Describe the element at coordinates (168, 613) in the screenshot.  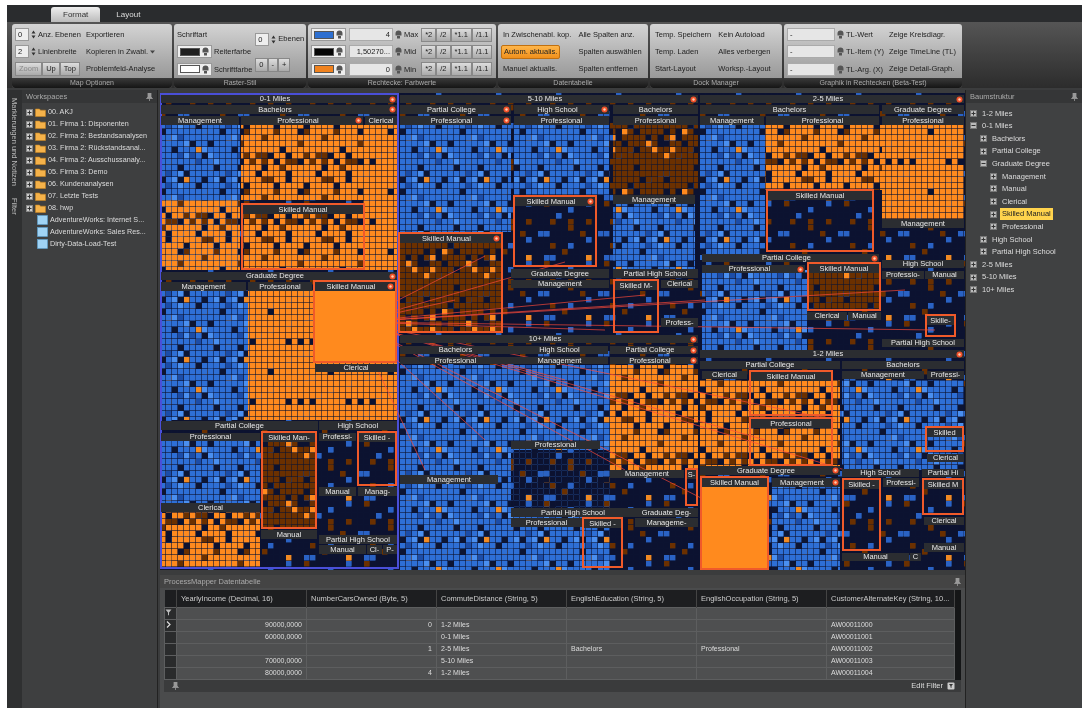
I see `filter-icon` at that location.